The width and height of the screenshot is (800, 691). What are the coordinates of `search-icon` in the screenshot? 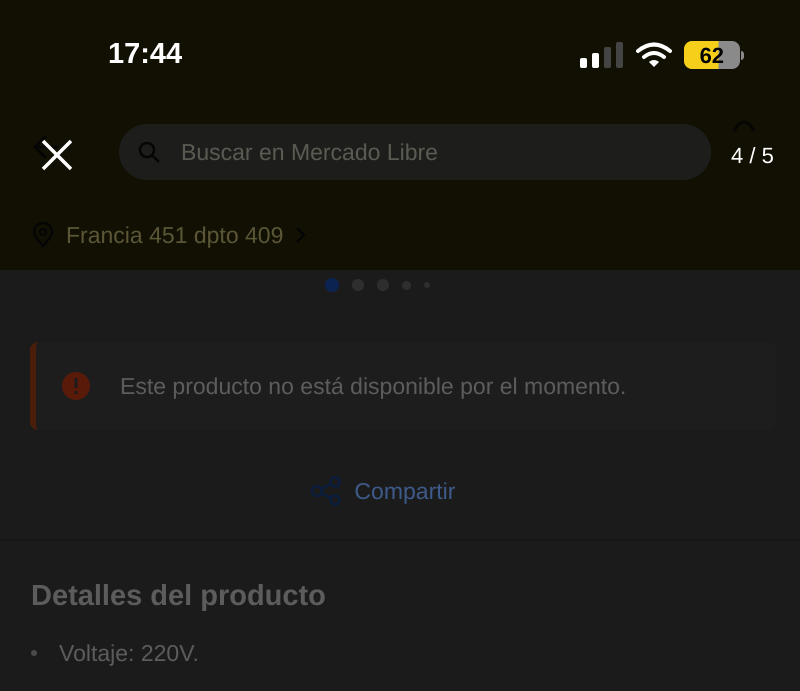 It's located at (149, 152).